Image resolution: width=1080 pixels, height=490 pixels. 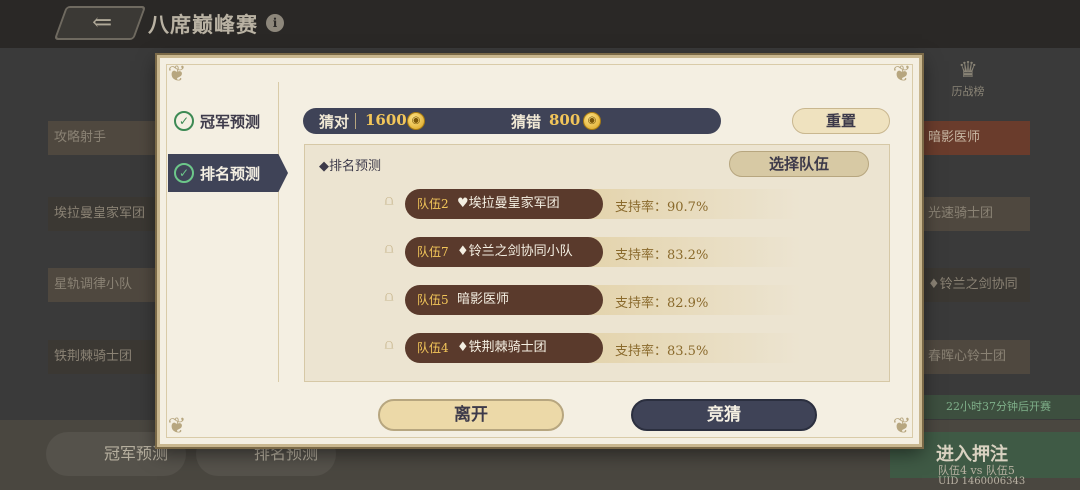 What do you see at coordinates (103, 214) in the screenshot?
I see `bracket-slot-left-2: 埃拉曼皇家军团` at bounding box center [103, 214].